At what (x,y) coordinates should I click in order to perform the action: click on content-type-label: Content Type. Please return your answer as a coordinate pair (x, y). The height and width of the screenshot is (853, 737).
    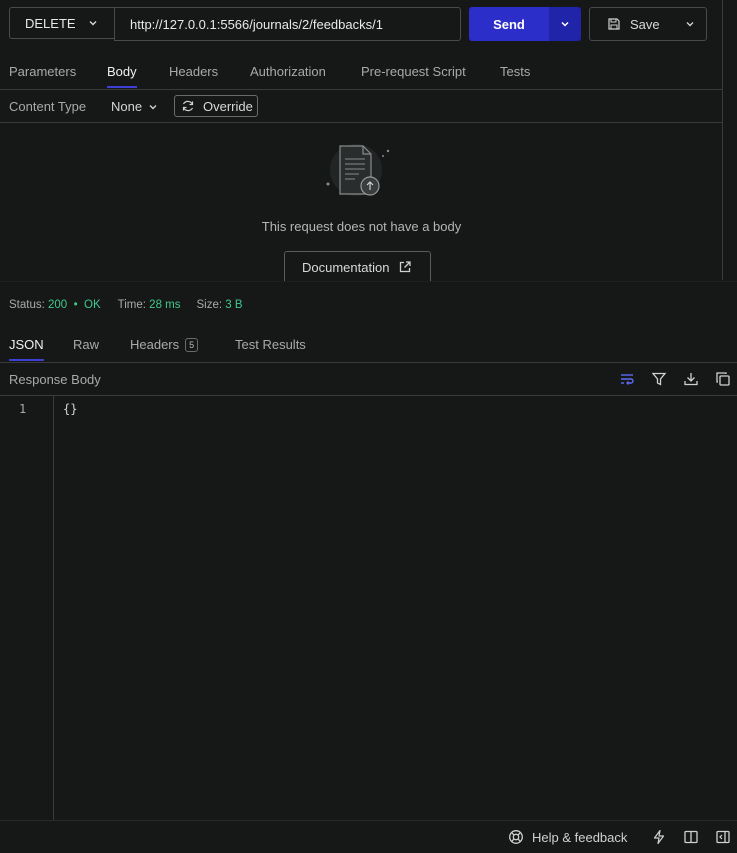
    Looking at the image, I should click on (48, 106).